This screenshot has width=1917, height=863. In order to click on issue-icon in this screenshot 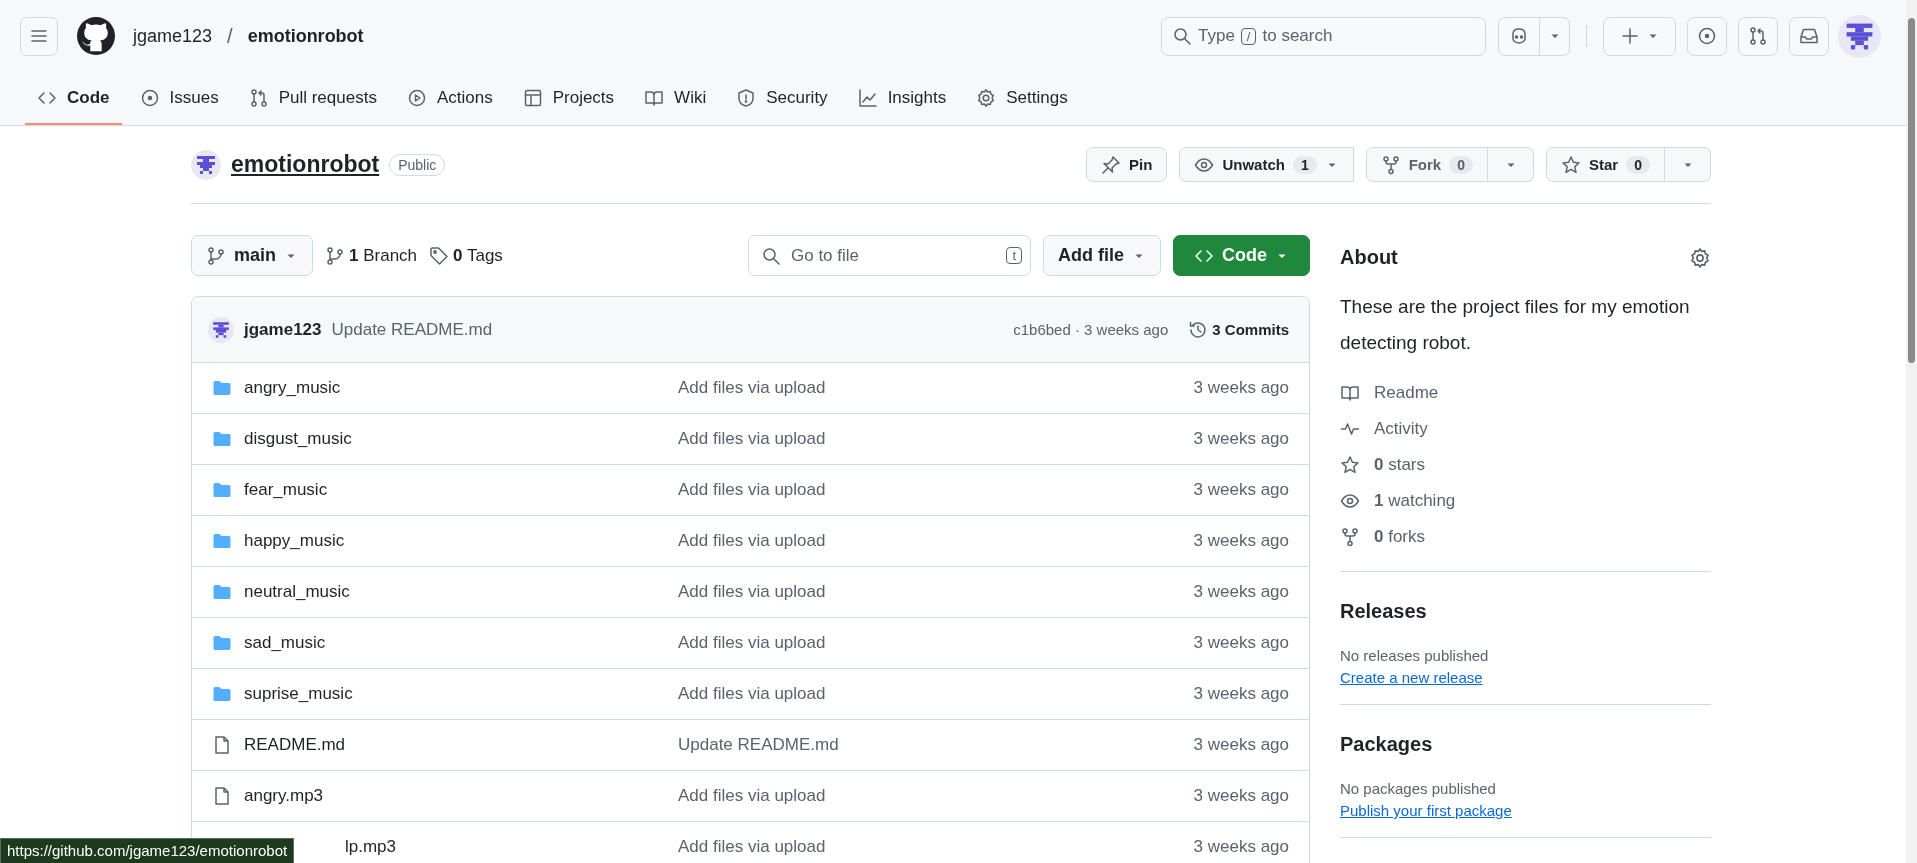, I will do `click(1707, 36)`.